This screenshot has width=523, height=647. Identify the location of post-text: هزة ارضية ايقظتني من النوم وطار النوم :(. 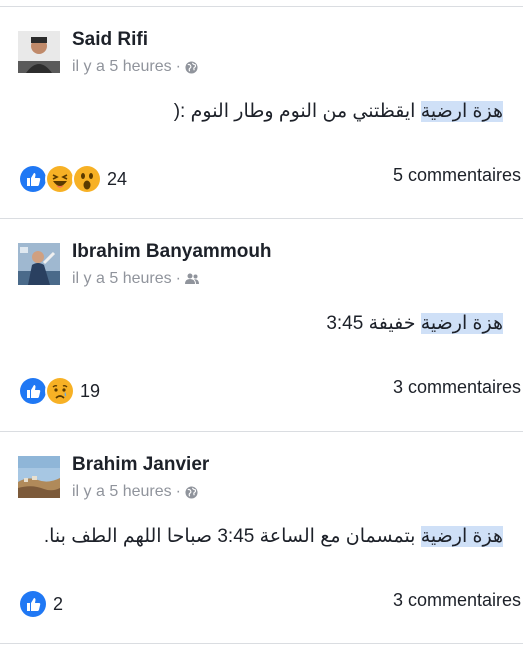
(338, 111).